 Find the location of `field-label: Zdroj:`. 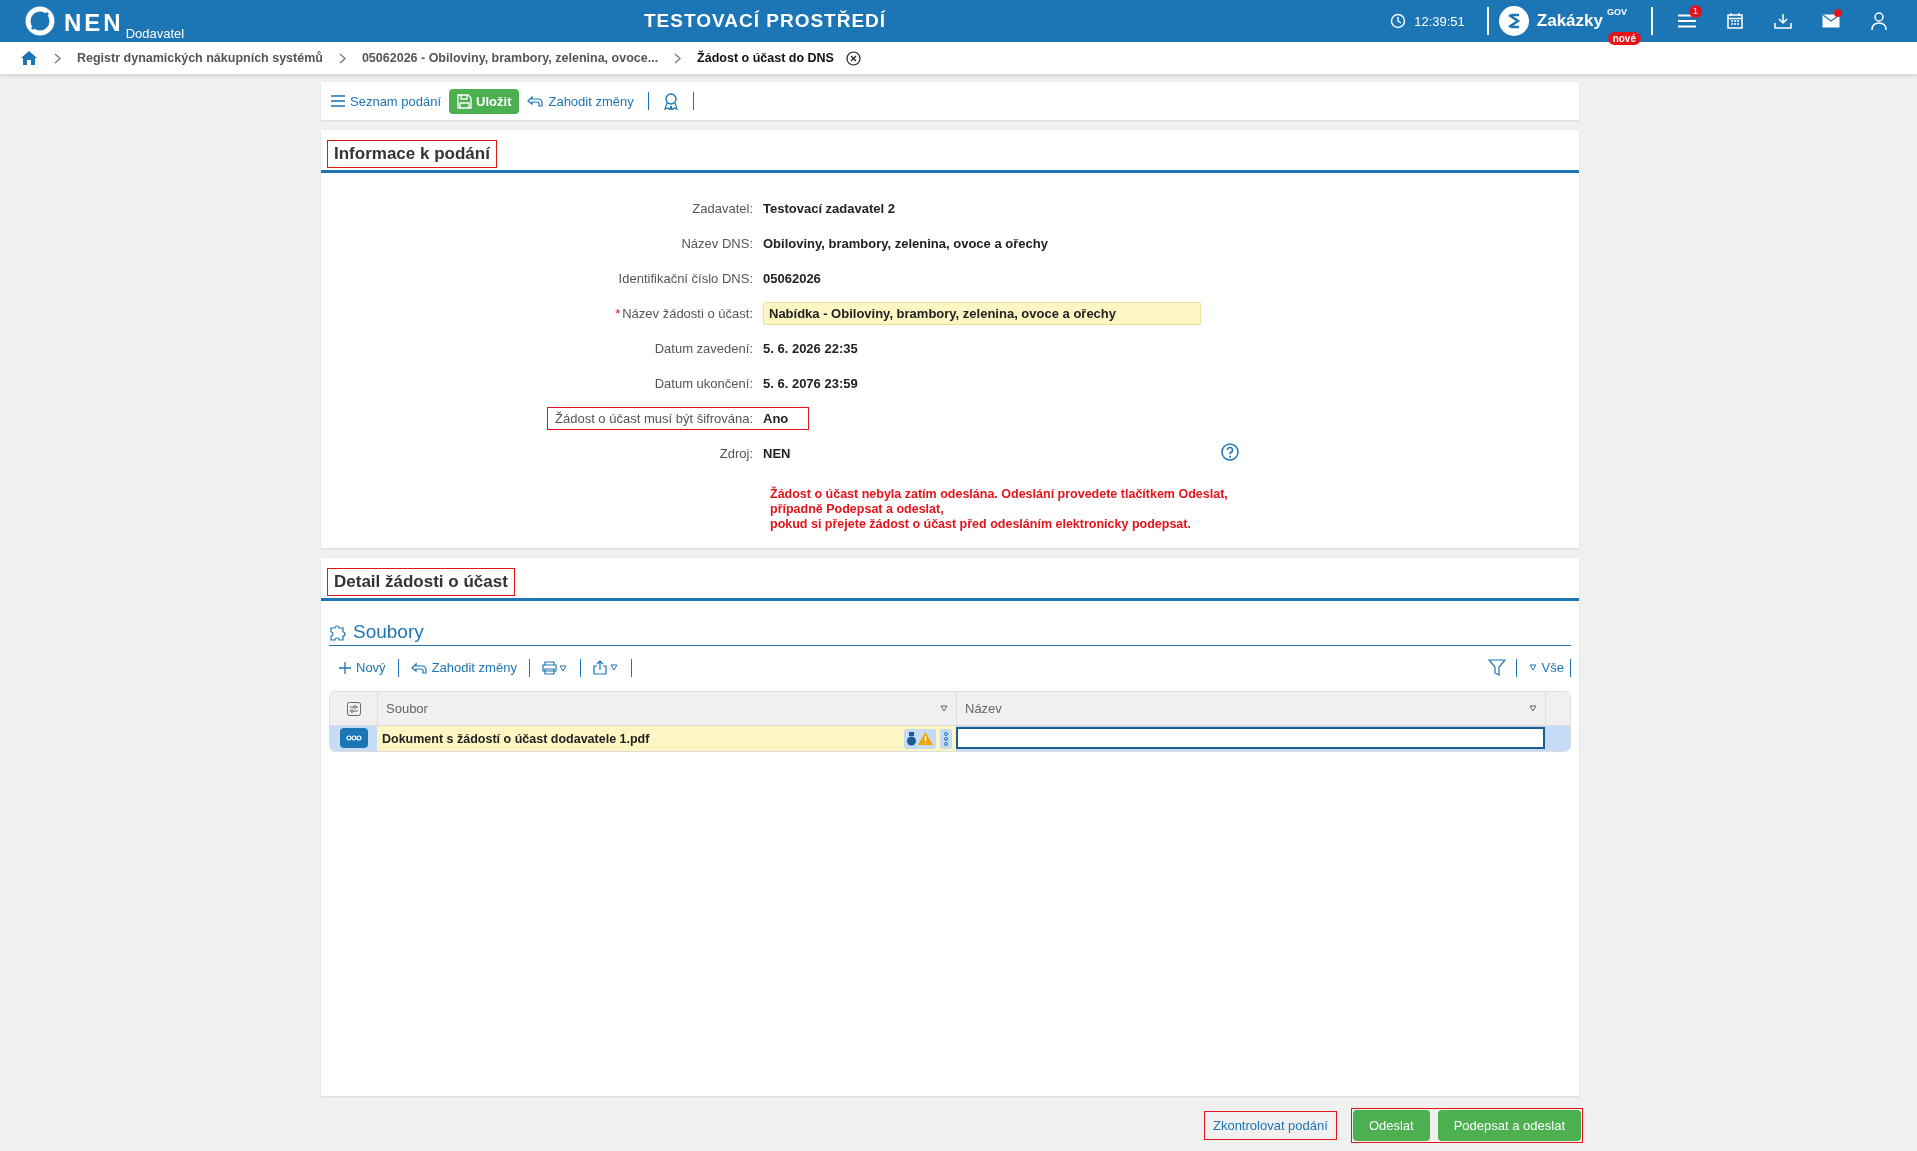

field-label: Zdroj: is located at coordinates (736, 454).